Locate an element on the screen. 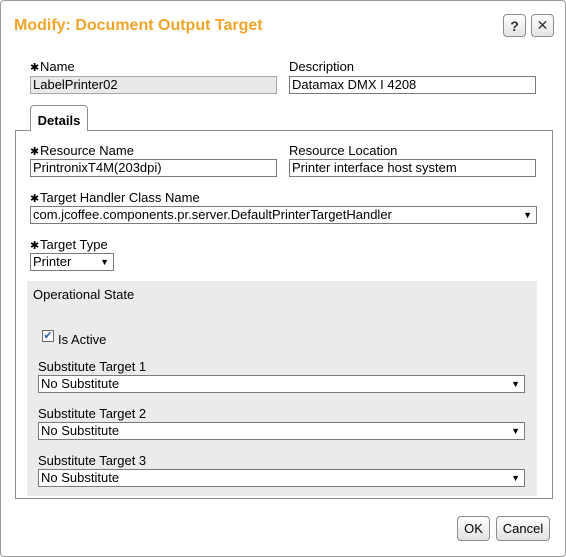 This screenshot has width=566, height=557. target-type-value: Printer is located at coordinates (52, 261).